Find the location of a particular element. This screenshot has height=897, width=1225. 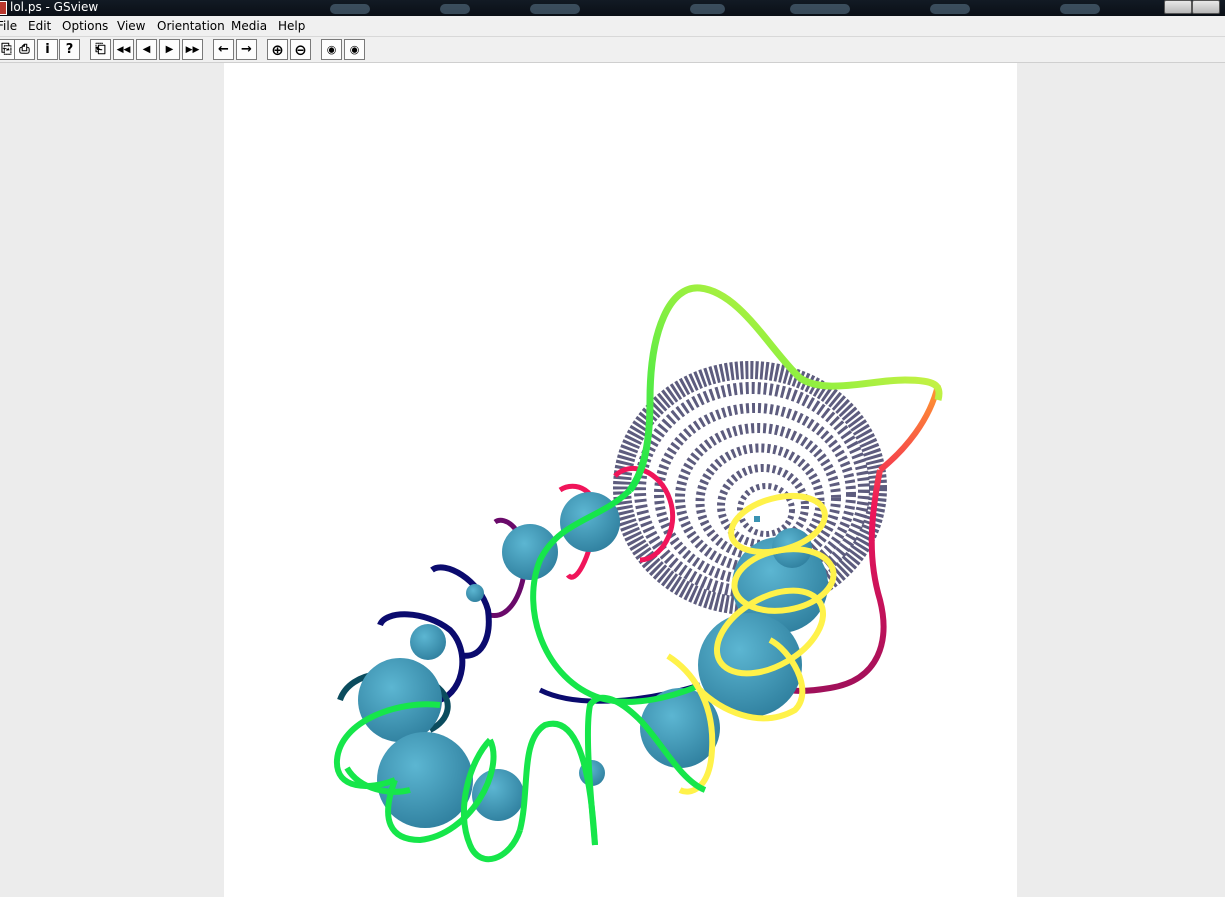

forward-arrow-icon: → is located at coordinates (246, 49).